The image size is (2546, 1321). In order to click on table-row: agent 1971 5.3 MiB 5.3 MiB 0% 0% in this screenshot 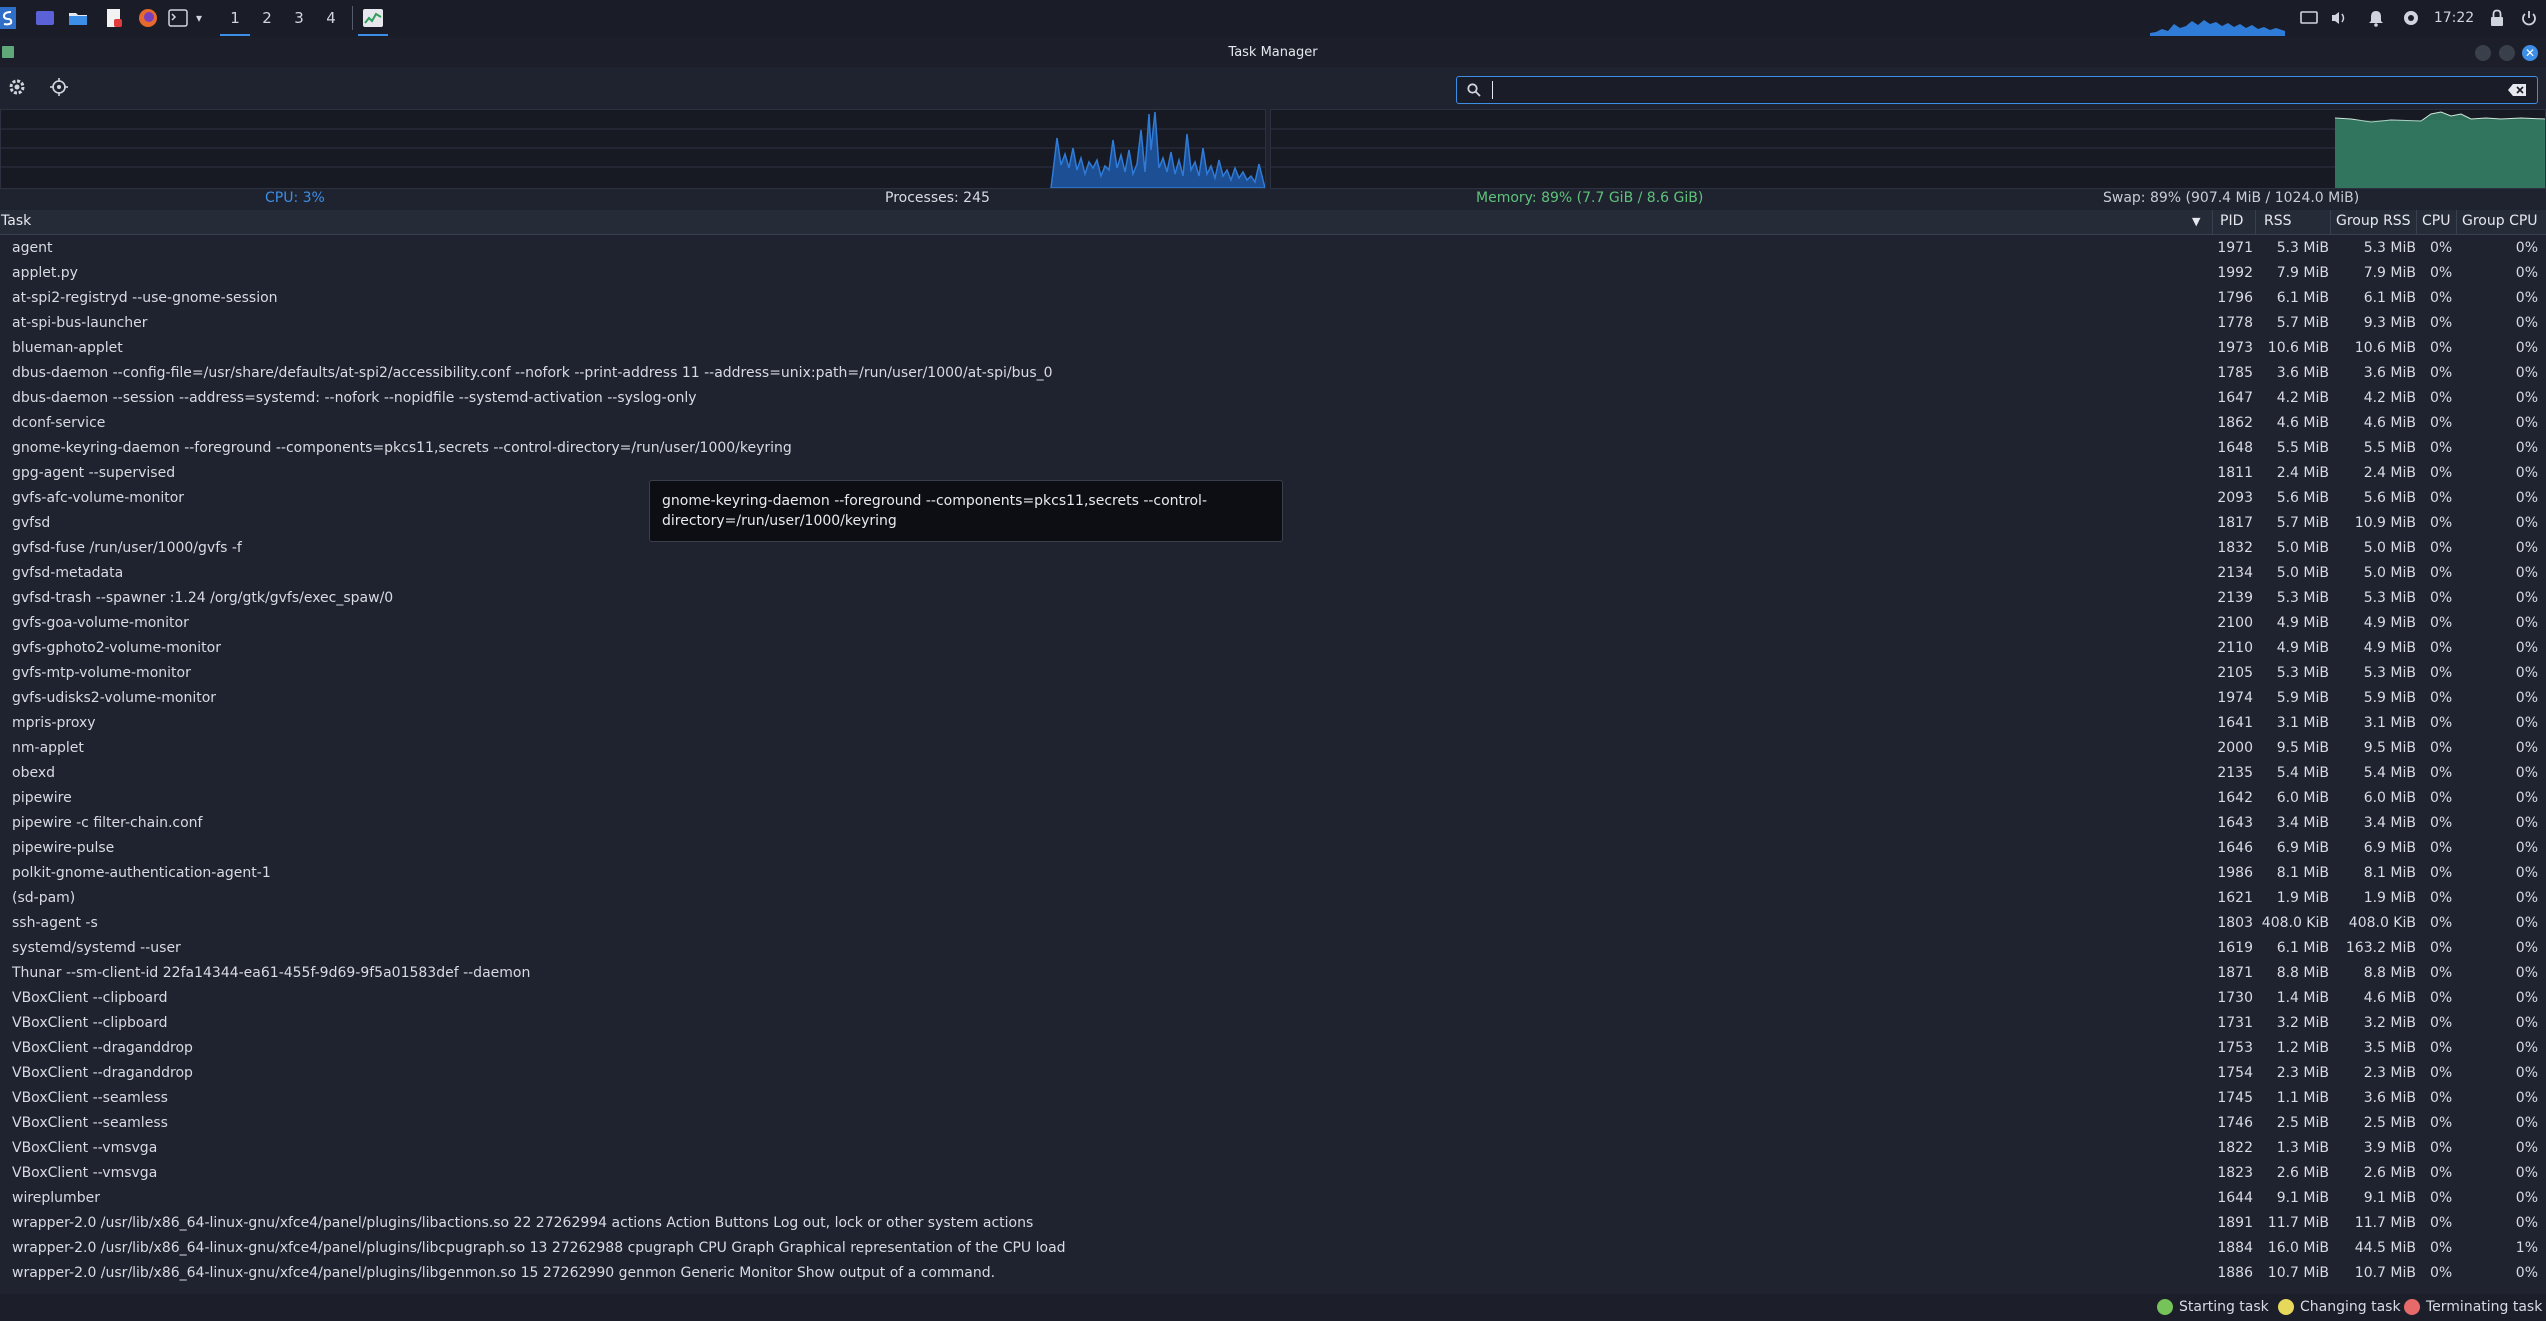, I will do `click(1273, 248)`.